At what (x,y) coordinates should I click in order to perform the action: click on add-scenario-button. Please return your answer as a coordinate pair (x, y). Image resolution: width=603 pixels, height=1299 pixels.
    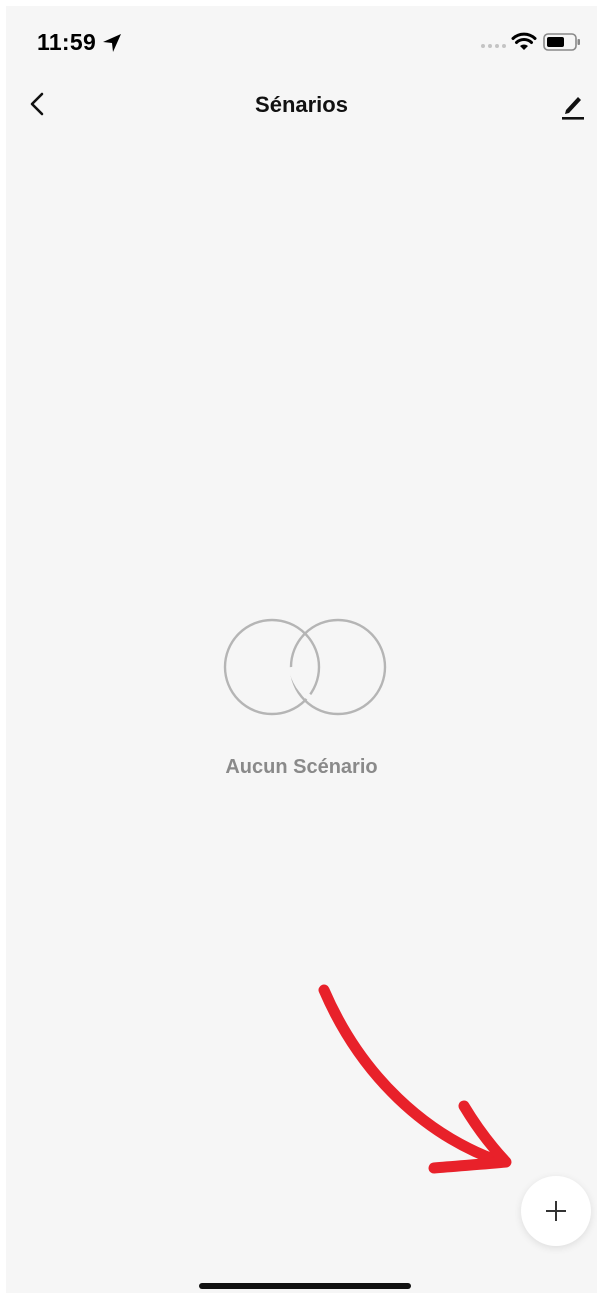
    Looking at the image, I should click on (556, 1211).